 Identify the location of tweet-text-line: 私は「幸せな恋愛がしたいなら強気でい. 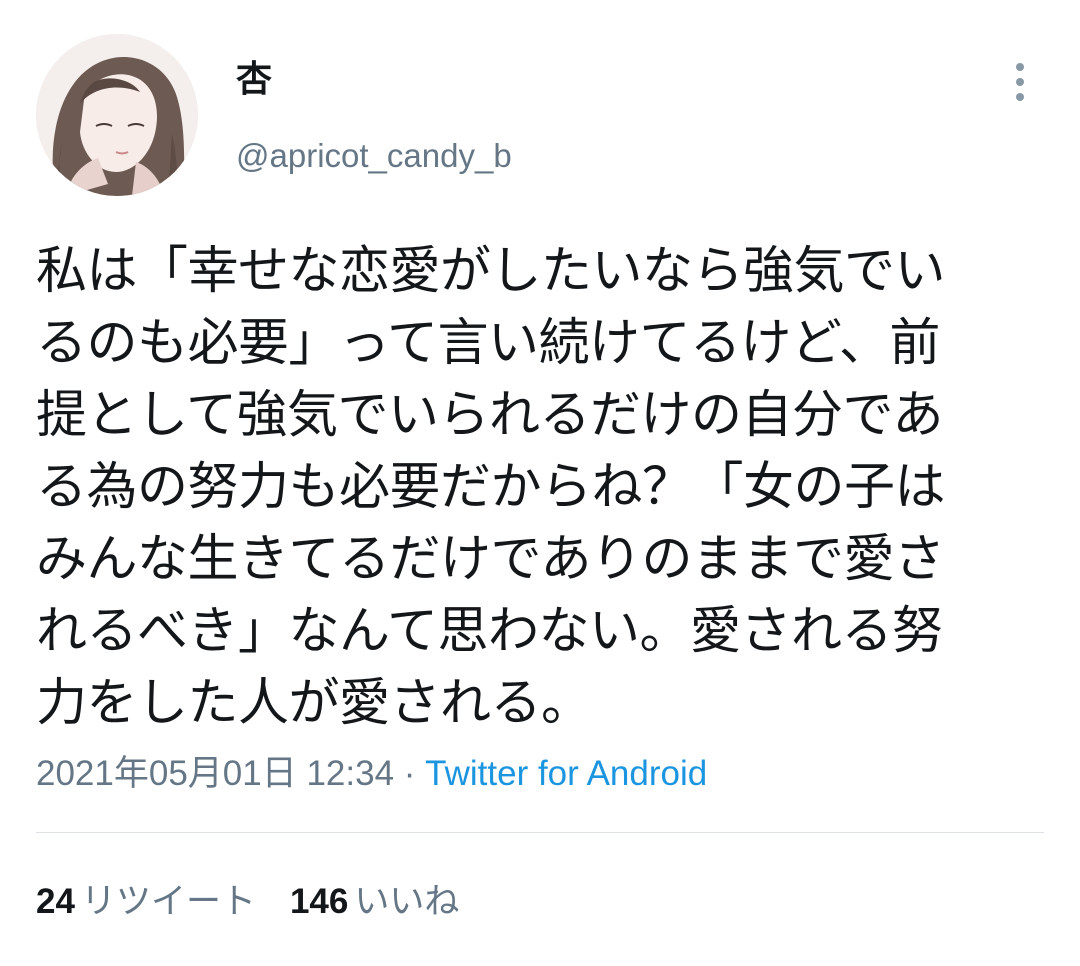
(491, 271).